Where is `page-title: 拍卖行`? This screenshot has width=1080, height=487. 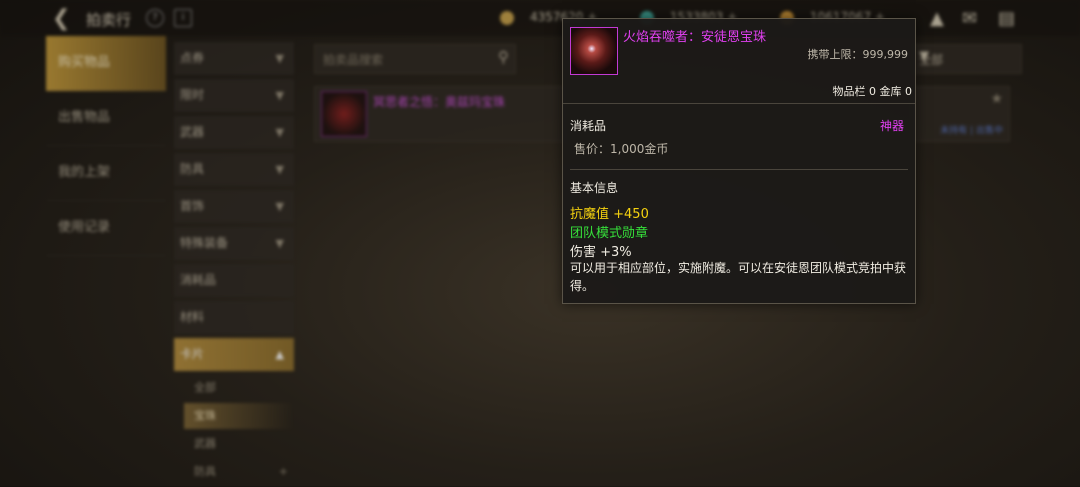
page-title: 拍卖行 is located at coordinates (109, 20).